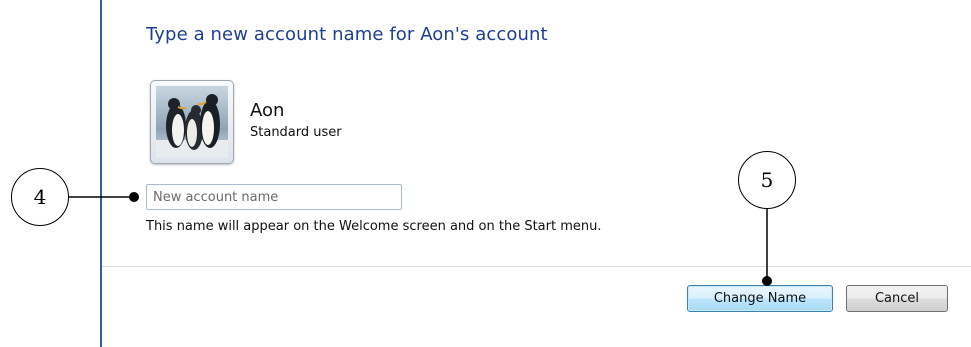 This screenshot has width=971, height=347. What do you see at coordinates (40, 197) in the screenshot?
I see `callout-marker-4: 4` at bounding box center [40, 197].